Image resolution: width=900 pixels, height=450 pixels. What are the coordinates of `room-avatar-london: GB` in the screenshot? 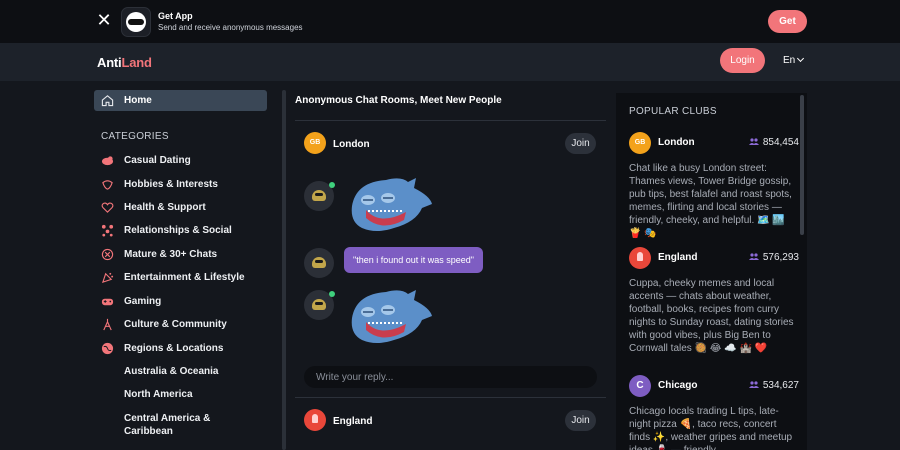 It's located at (315, 143).